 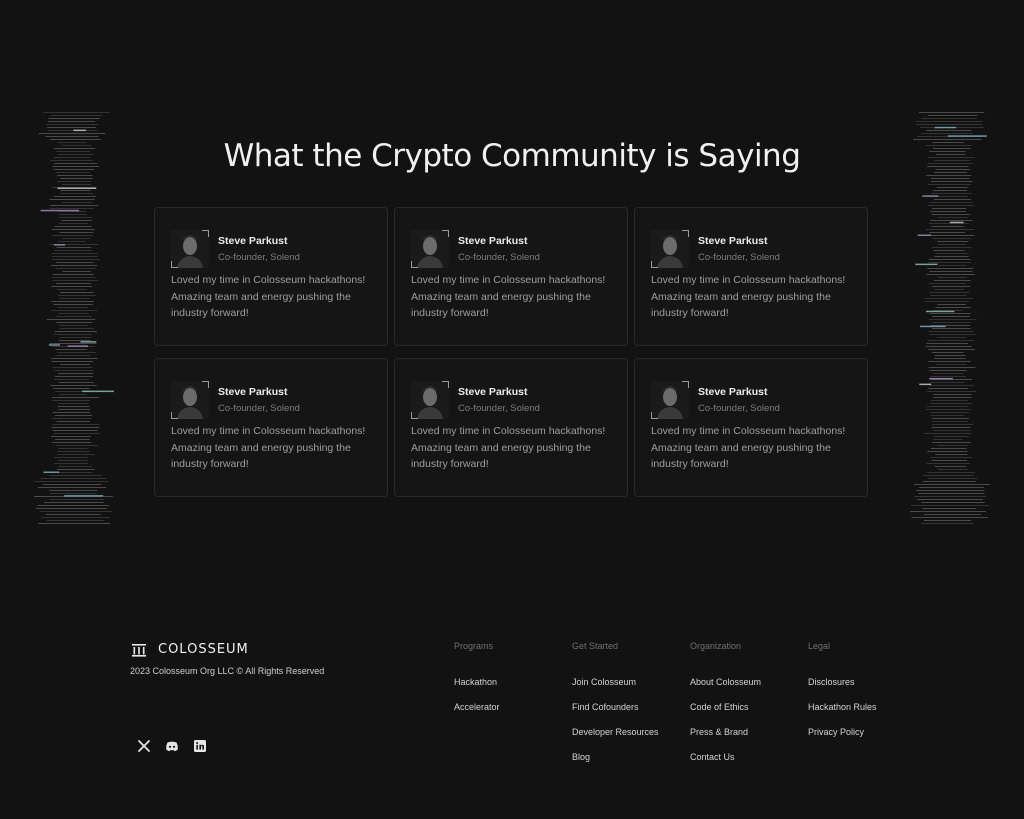 What do you see at coordinates (190, 649) in the screenshot?
I see `footer-brand: COLOSSEUM` at bounding box center [190, 649].